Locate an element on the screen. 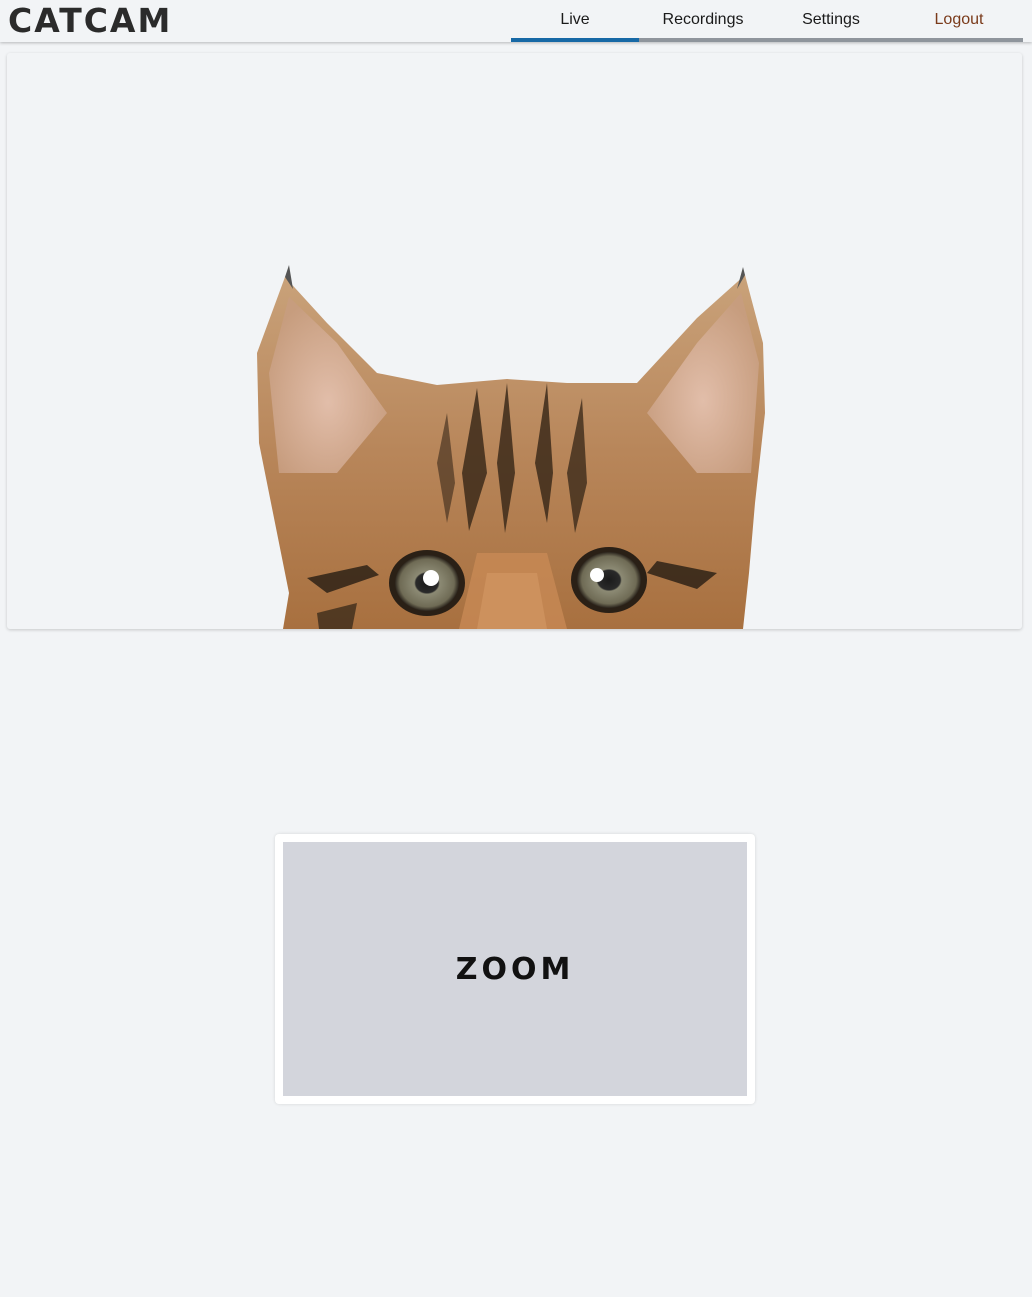 The image size is (1032, 1297). tab-settings: Settings is located at coordinates (831, 21).